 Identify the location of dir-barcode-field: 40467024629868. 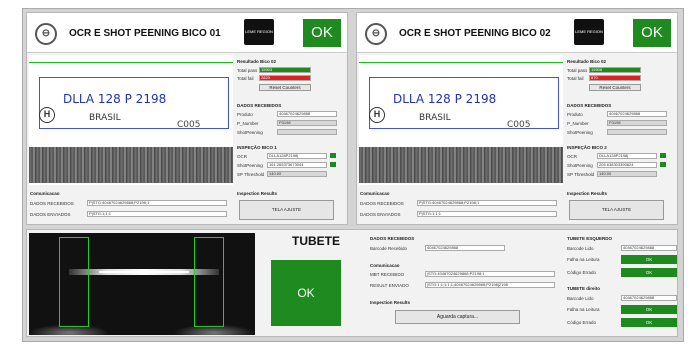
(649, 298).